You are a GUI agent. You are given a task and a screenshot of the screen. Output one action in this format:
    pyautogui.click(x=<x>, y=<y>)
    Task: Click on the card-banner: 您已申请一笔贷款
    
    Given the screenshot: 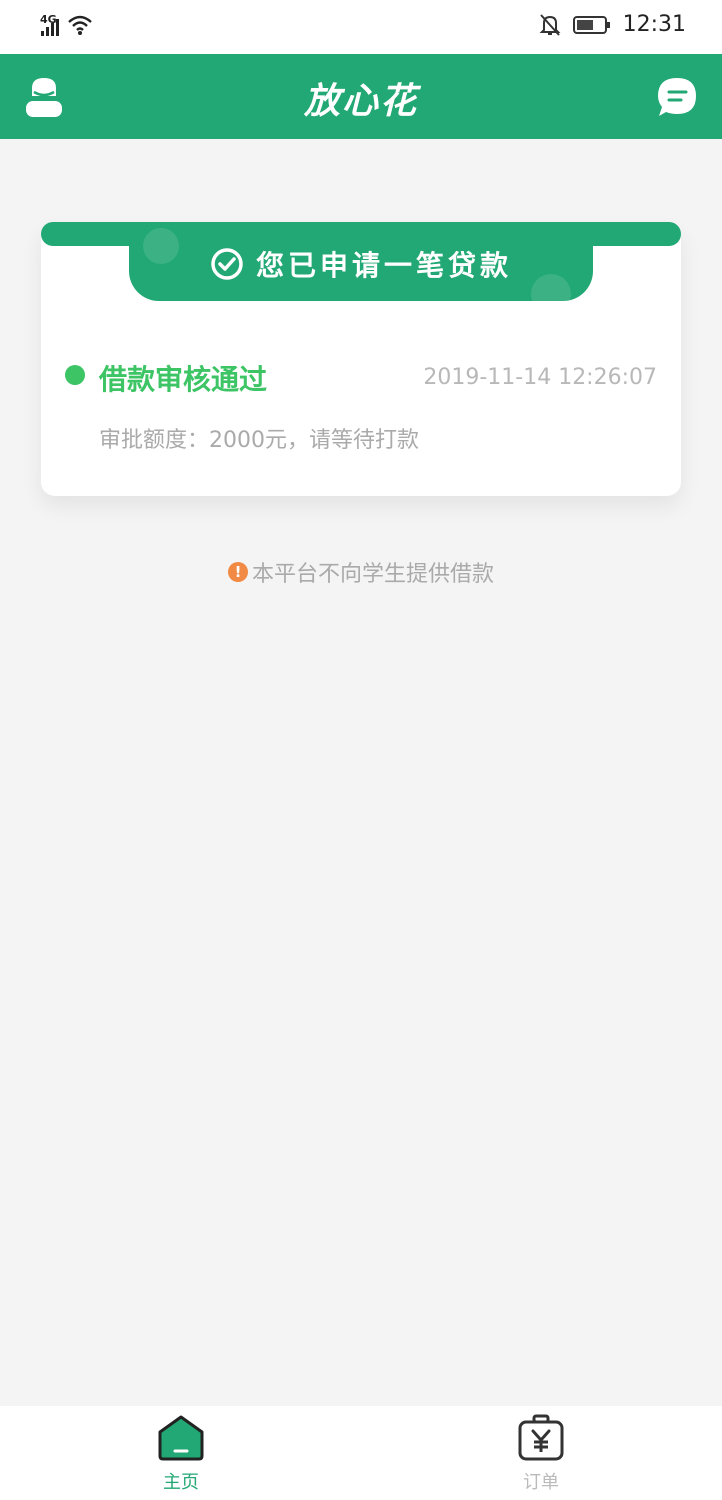 What is the action you would take?
    pyautogui.click(x=361, y=261)
    